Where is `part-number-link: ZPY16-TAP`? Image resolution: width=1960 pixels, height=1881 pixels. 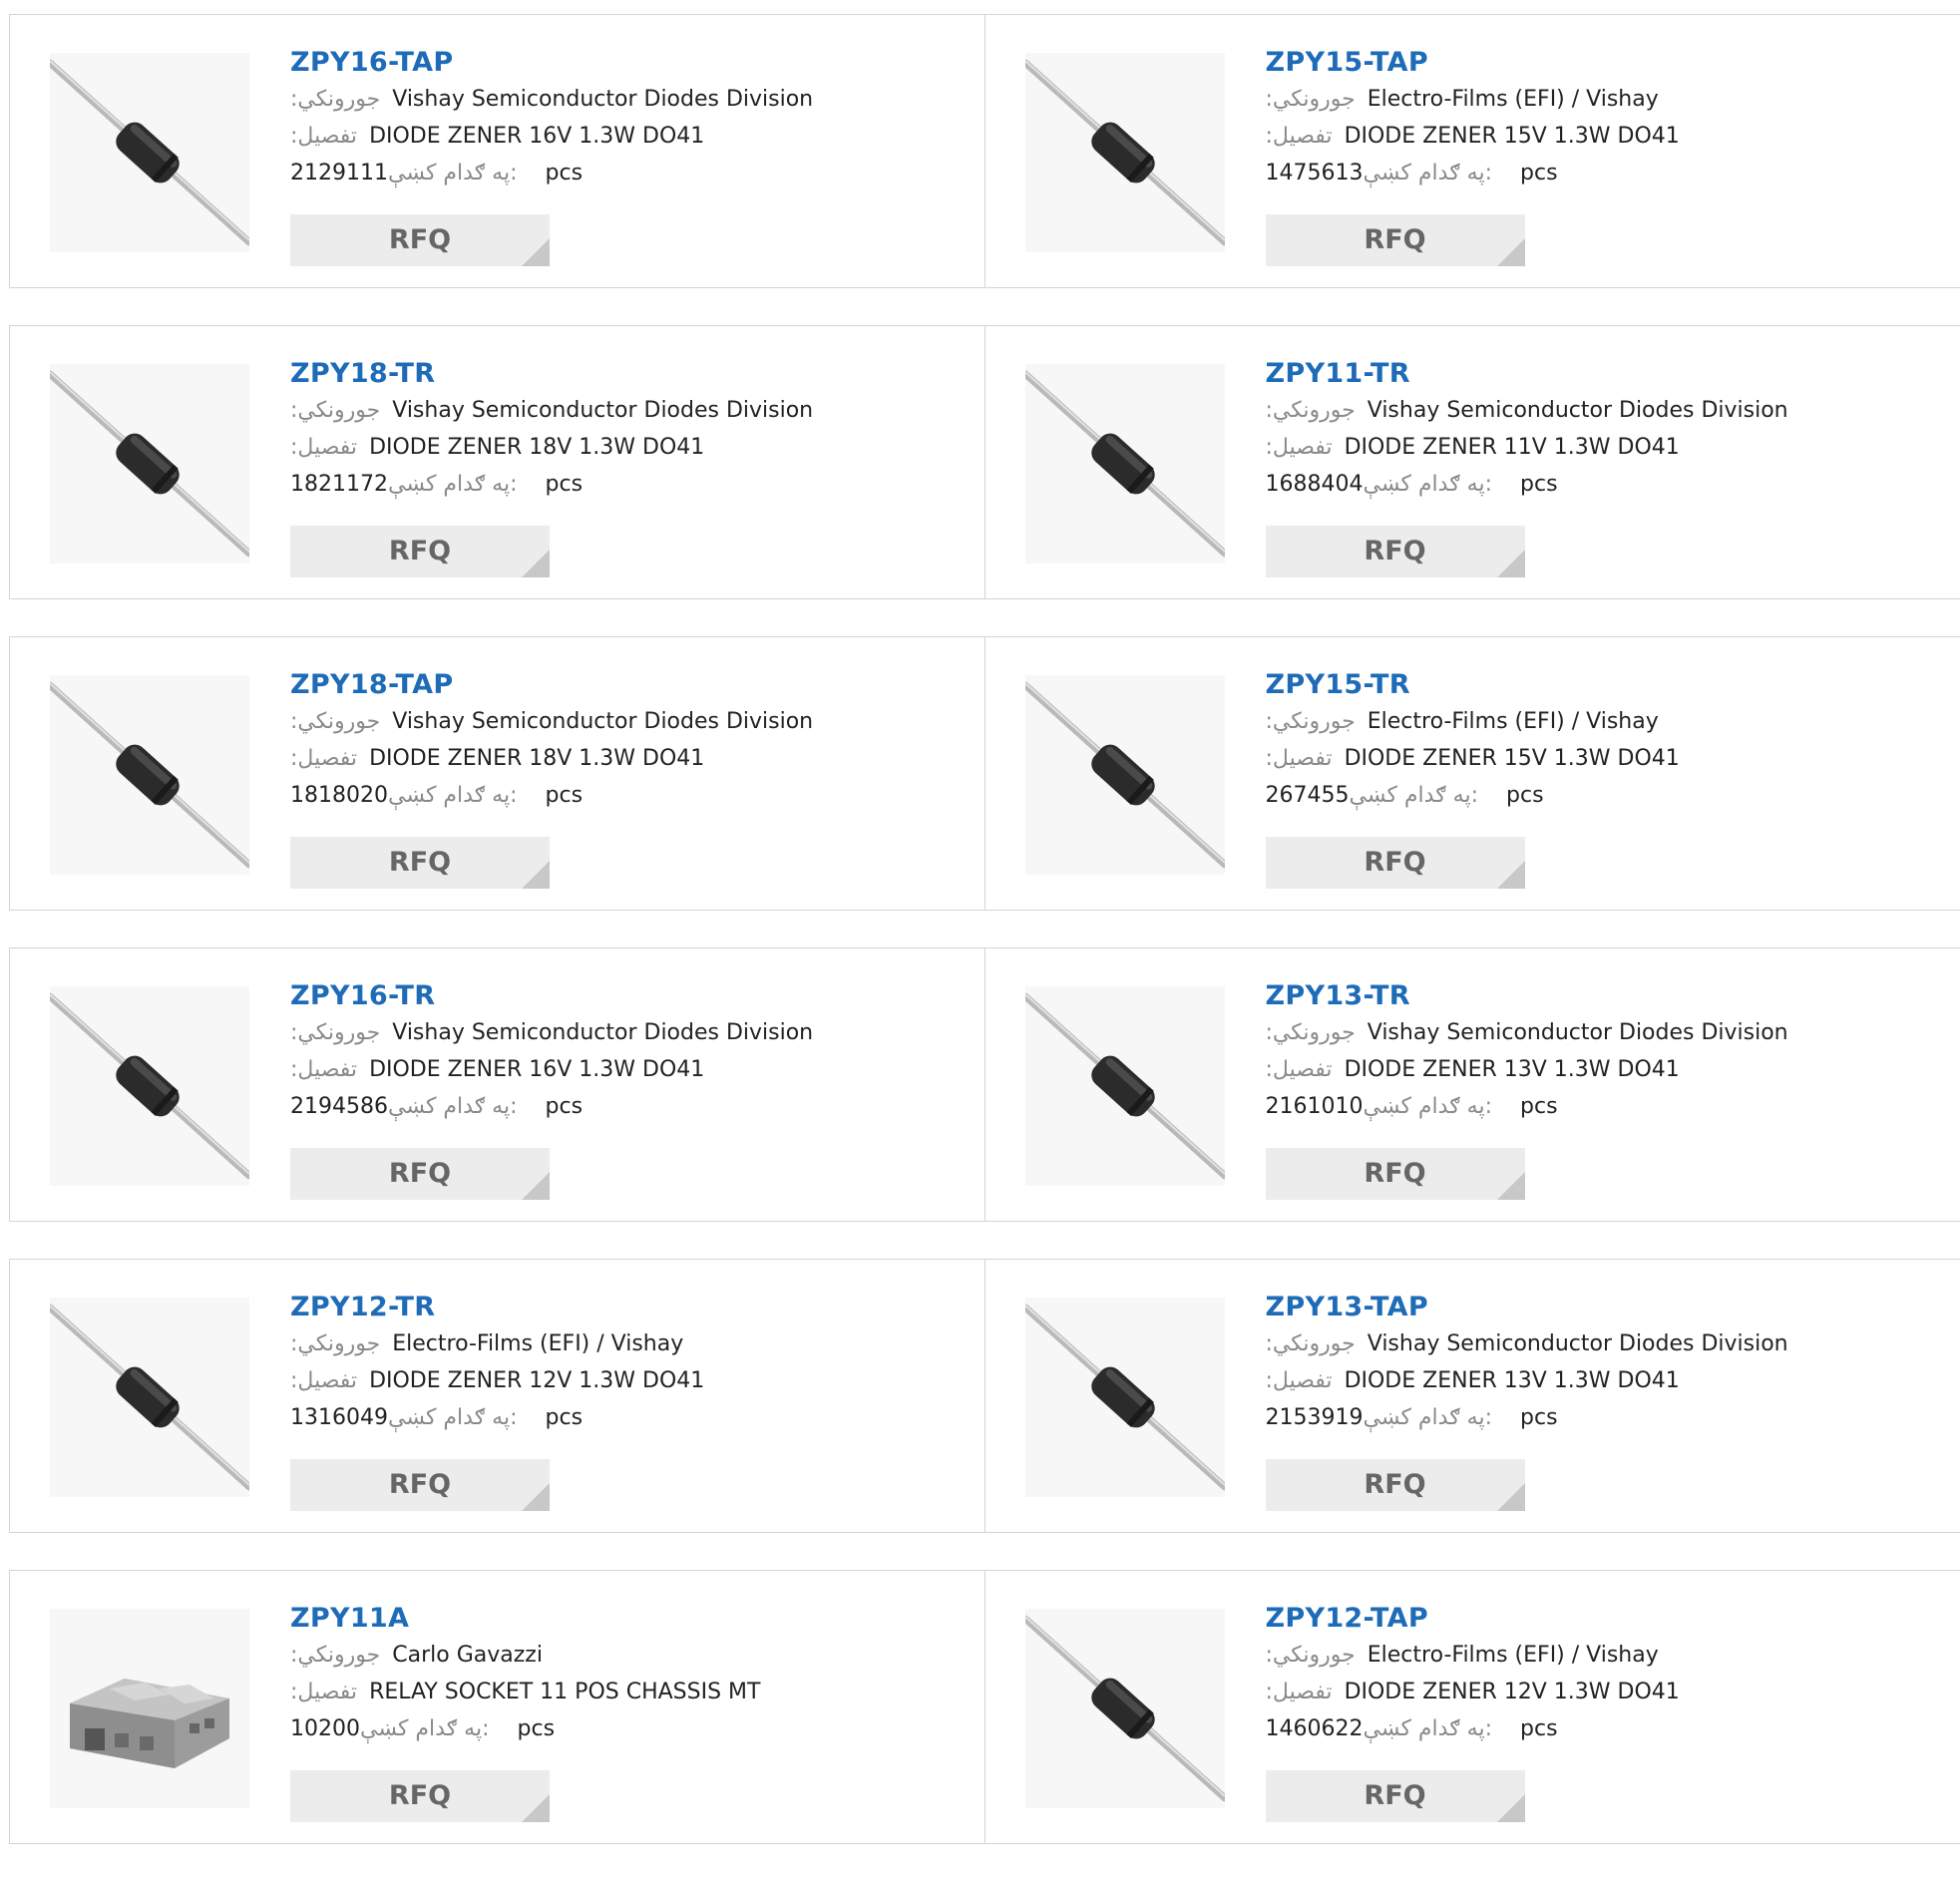
part-number-link: ZPY16-TAP is located at coordinates (620, 63).